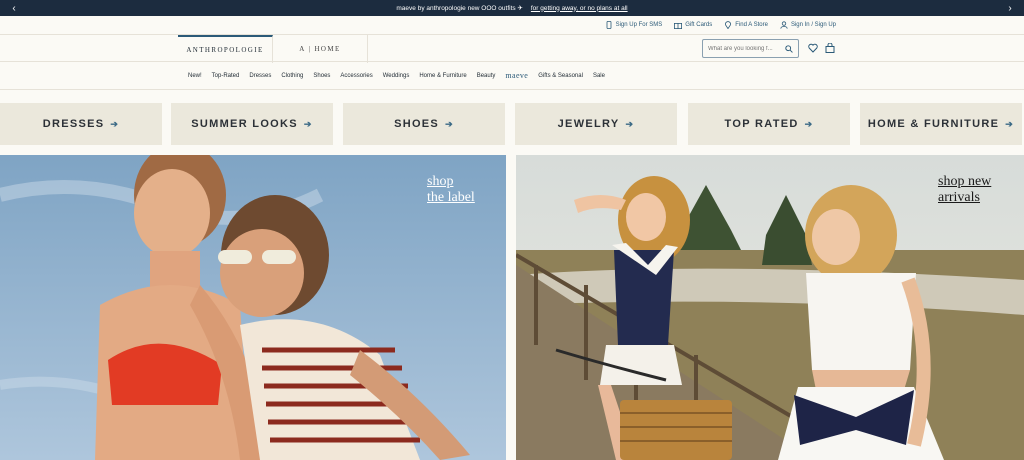 The width and height of the screenshot is (1024, 460). I want to click on heart-icon, so click(813, 48).